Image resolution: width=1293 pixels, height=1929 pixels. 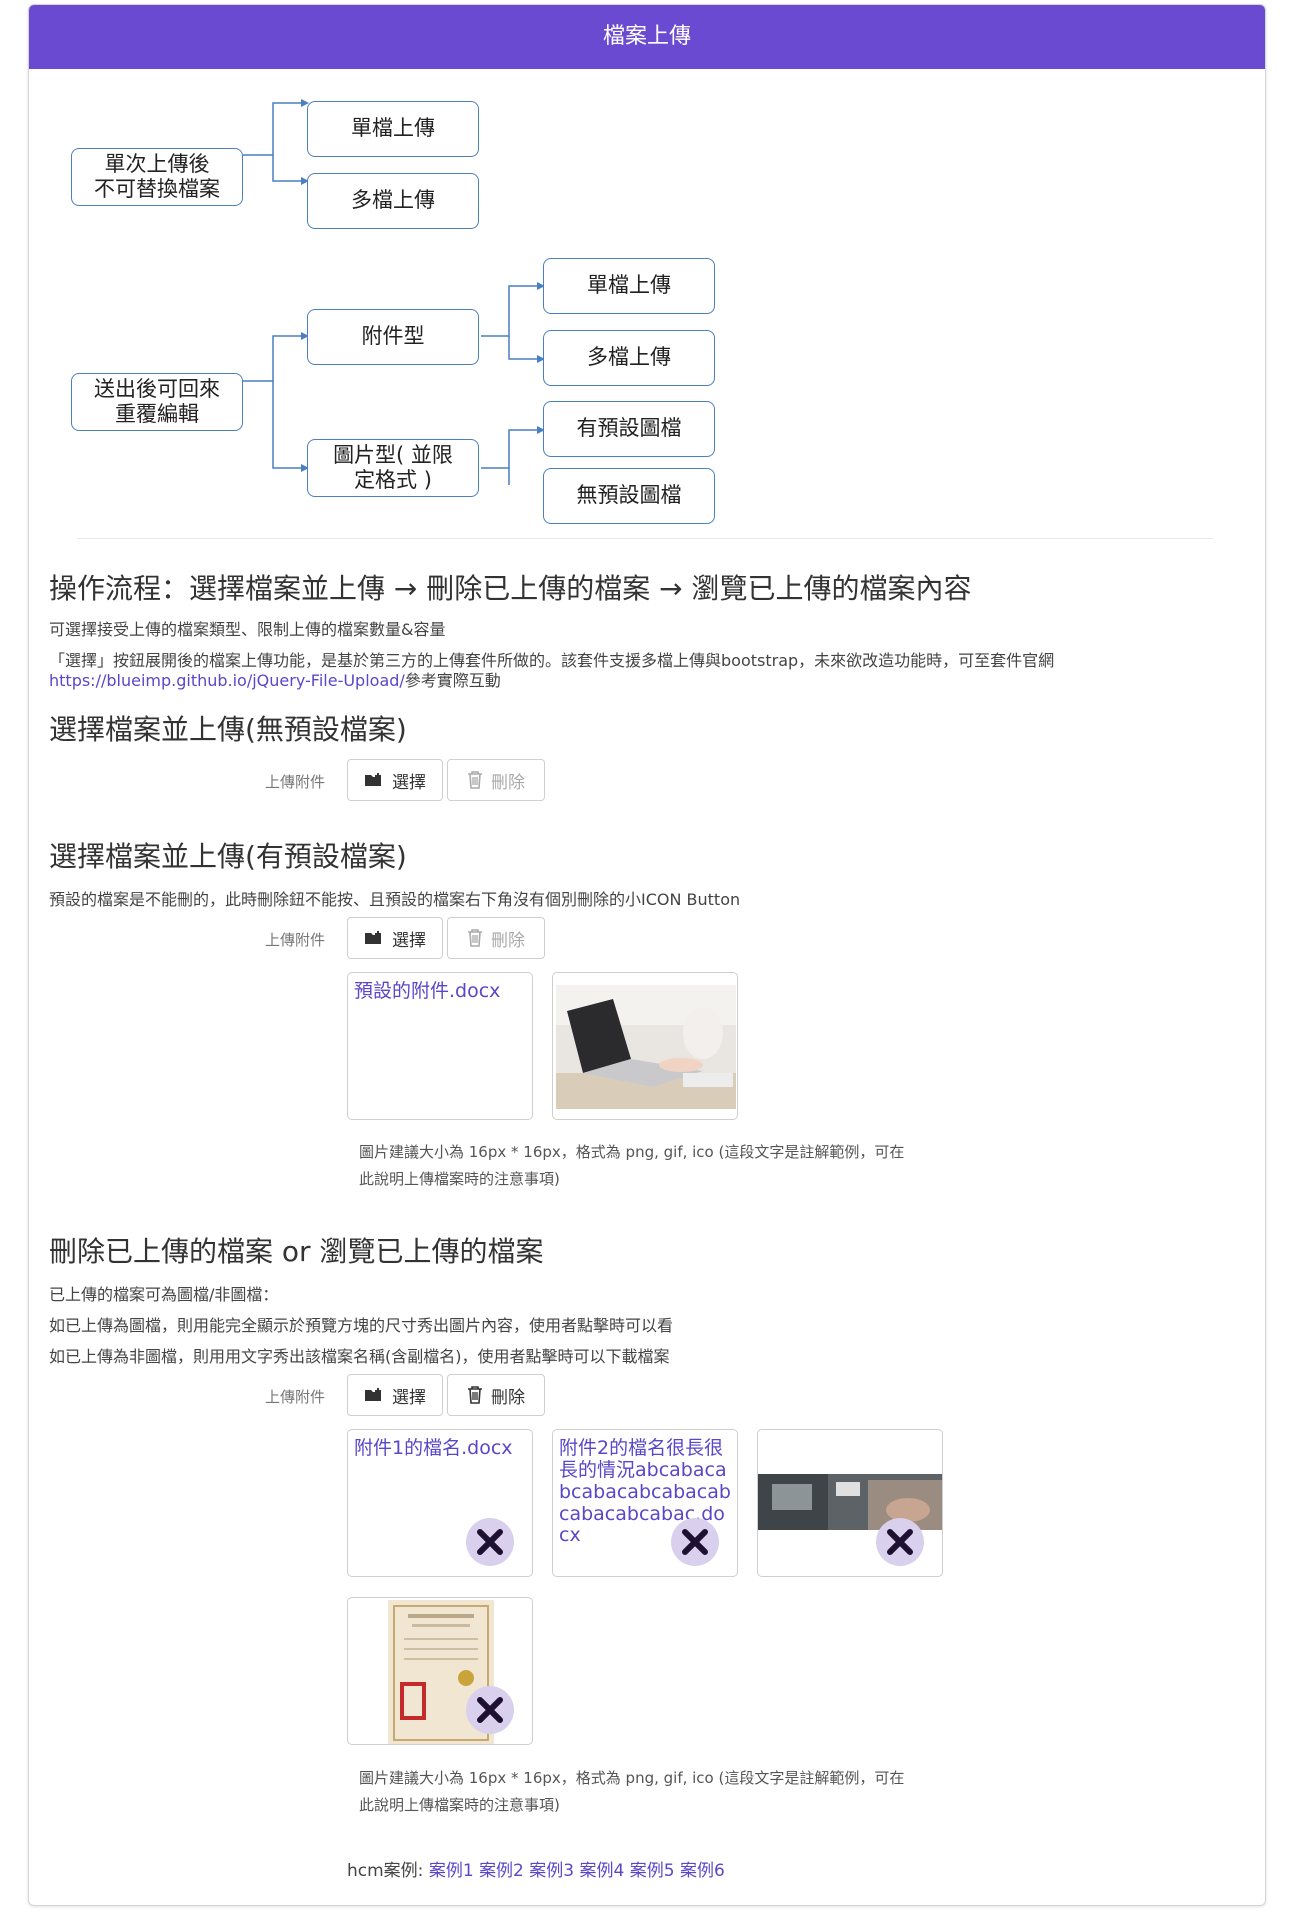 I want to click on flow-desc-1: 可選擇接受上傳的檔案類型、限制上傳的檔案數量&容量, so click(x=247, y=629).